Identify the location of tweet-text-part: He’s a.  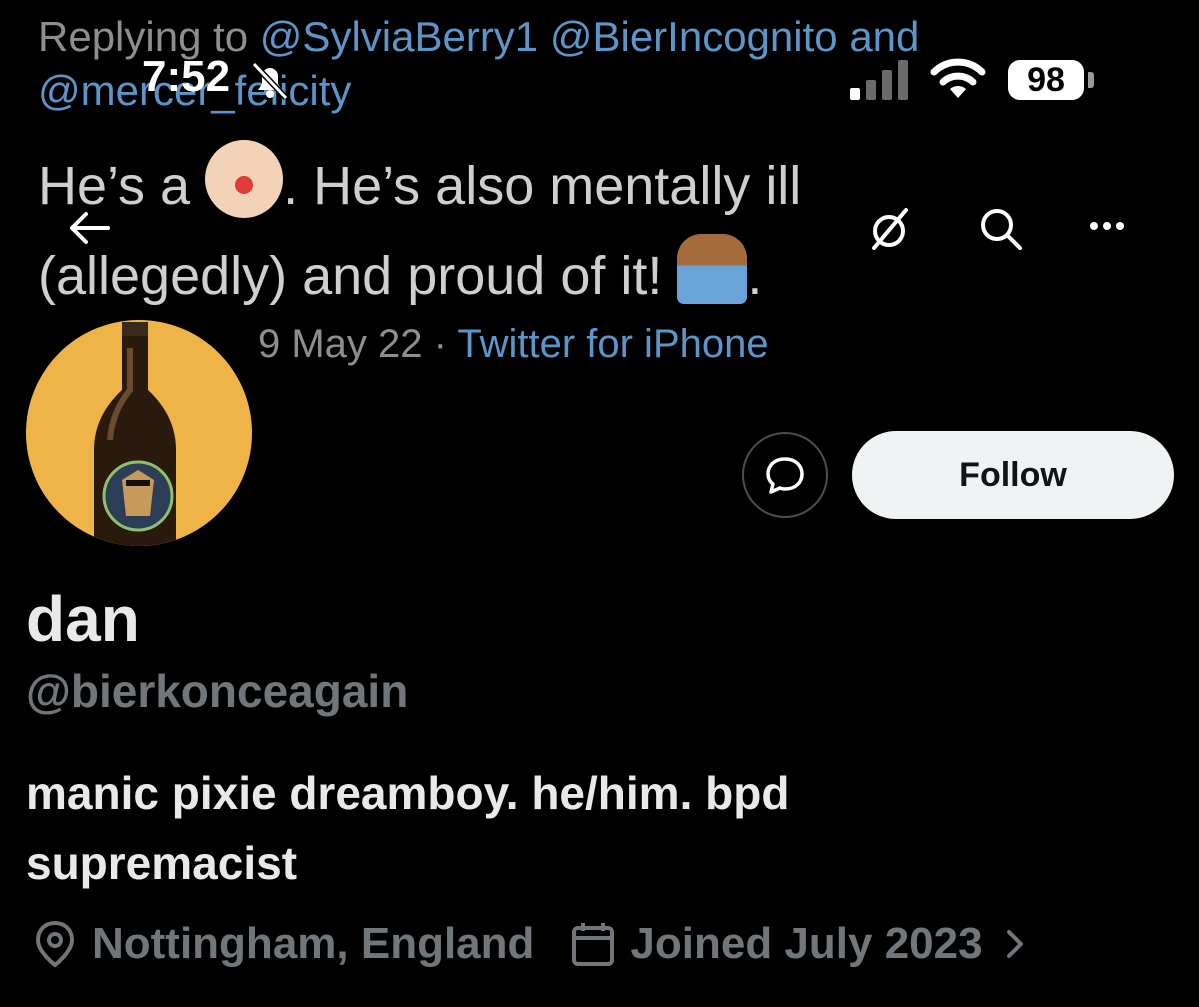
(114, 186).